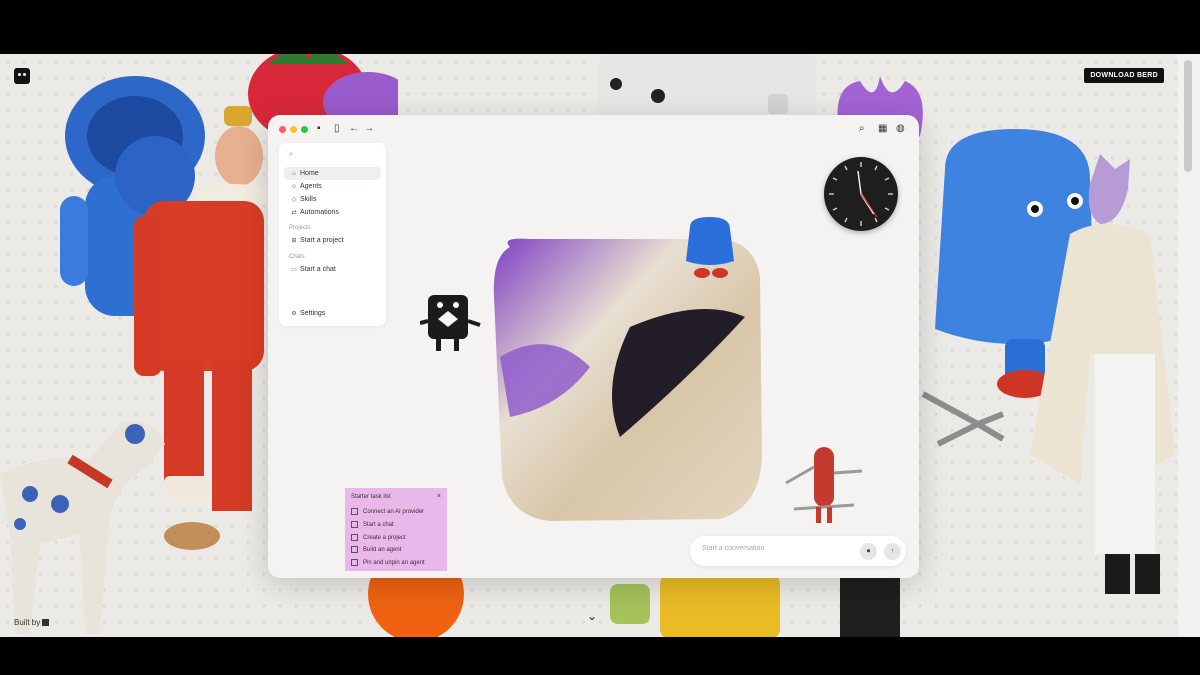 The height and width of the screenshot is (675, 1200). I want to click on send-arrow-icon: ↑, so click(892, 551).